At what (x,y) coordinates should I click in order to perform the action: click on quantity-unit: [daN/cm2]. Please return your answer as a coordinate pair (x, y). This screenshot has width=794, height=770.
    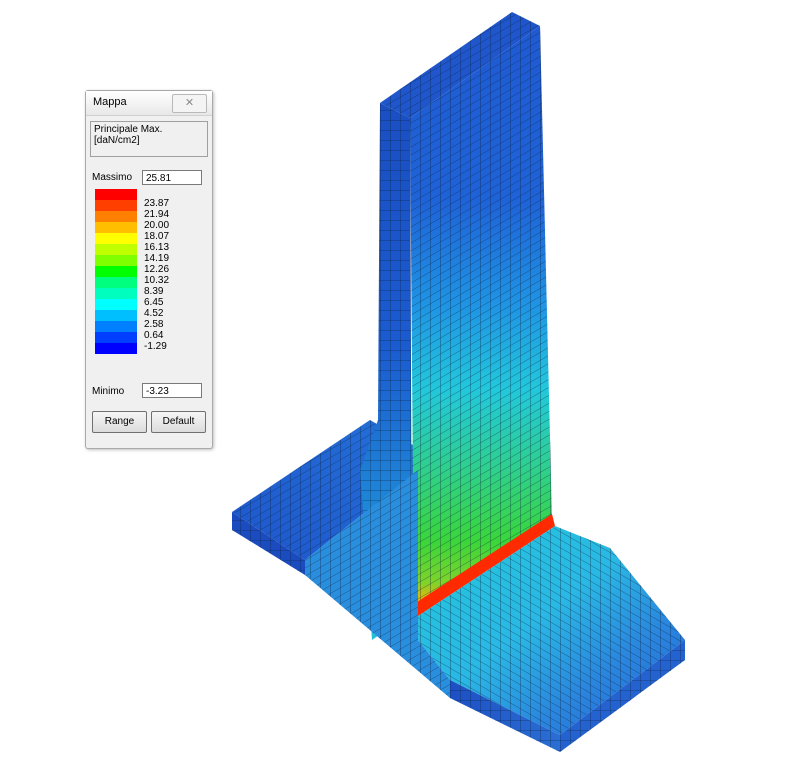
    Looking at the image, I should click on (117, 140).